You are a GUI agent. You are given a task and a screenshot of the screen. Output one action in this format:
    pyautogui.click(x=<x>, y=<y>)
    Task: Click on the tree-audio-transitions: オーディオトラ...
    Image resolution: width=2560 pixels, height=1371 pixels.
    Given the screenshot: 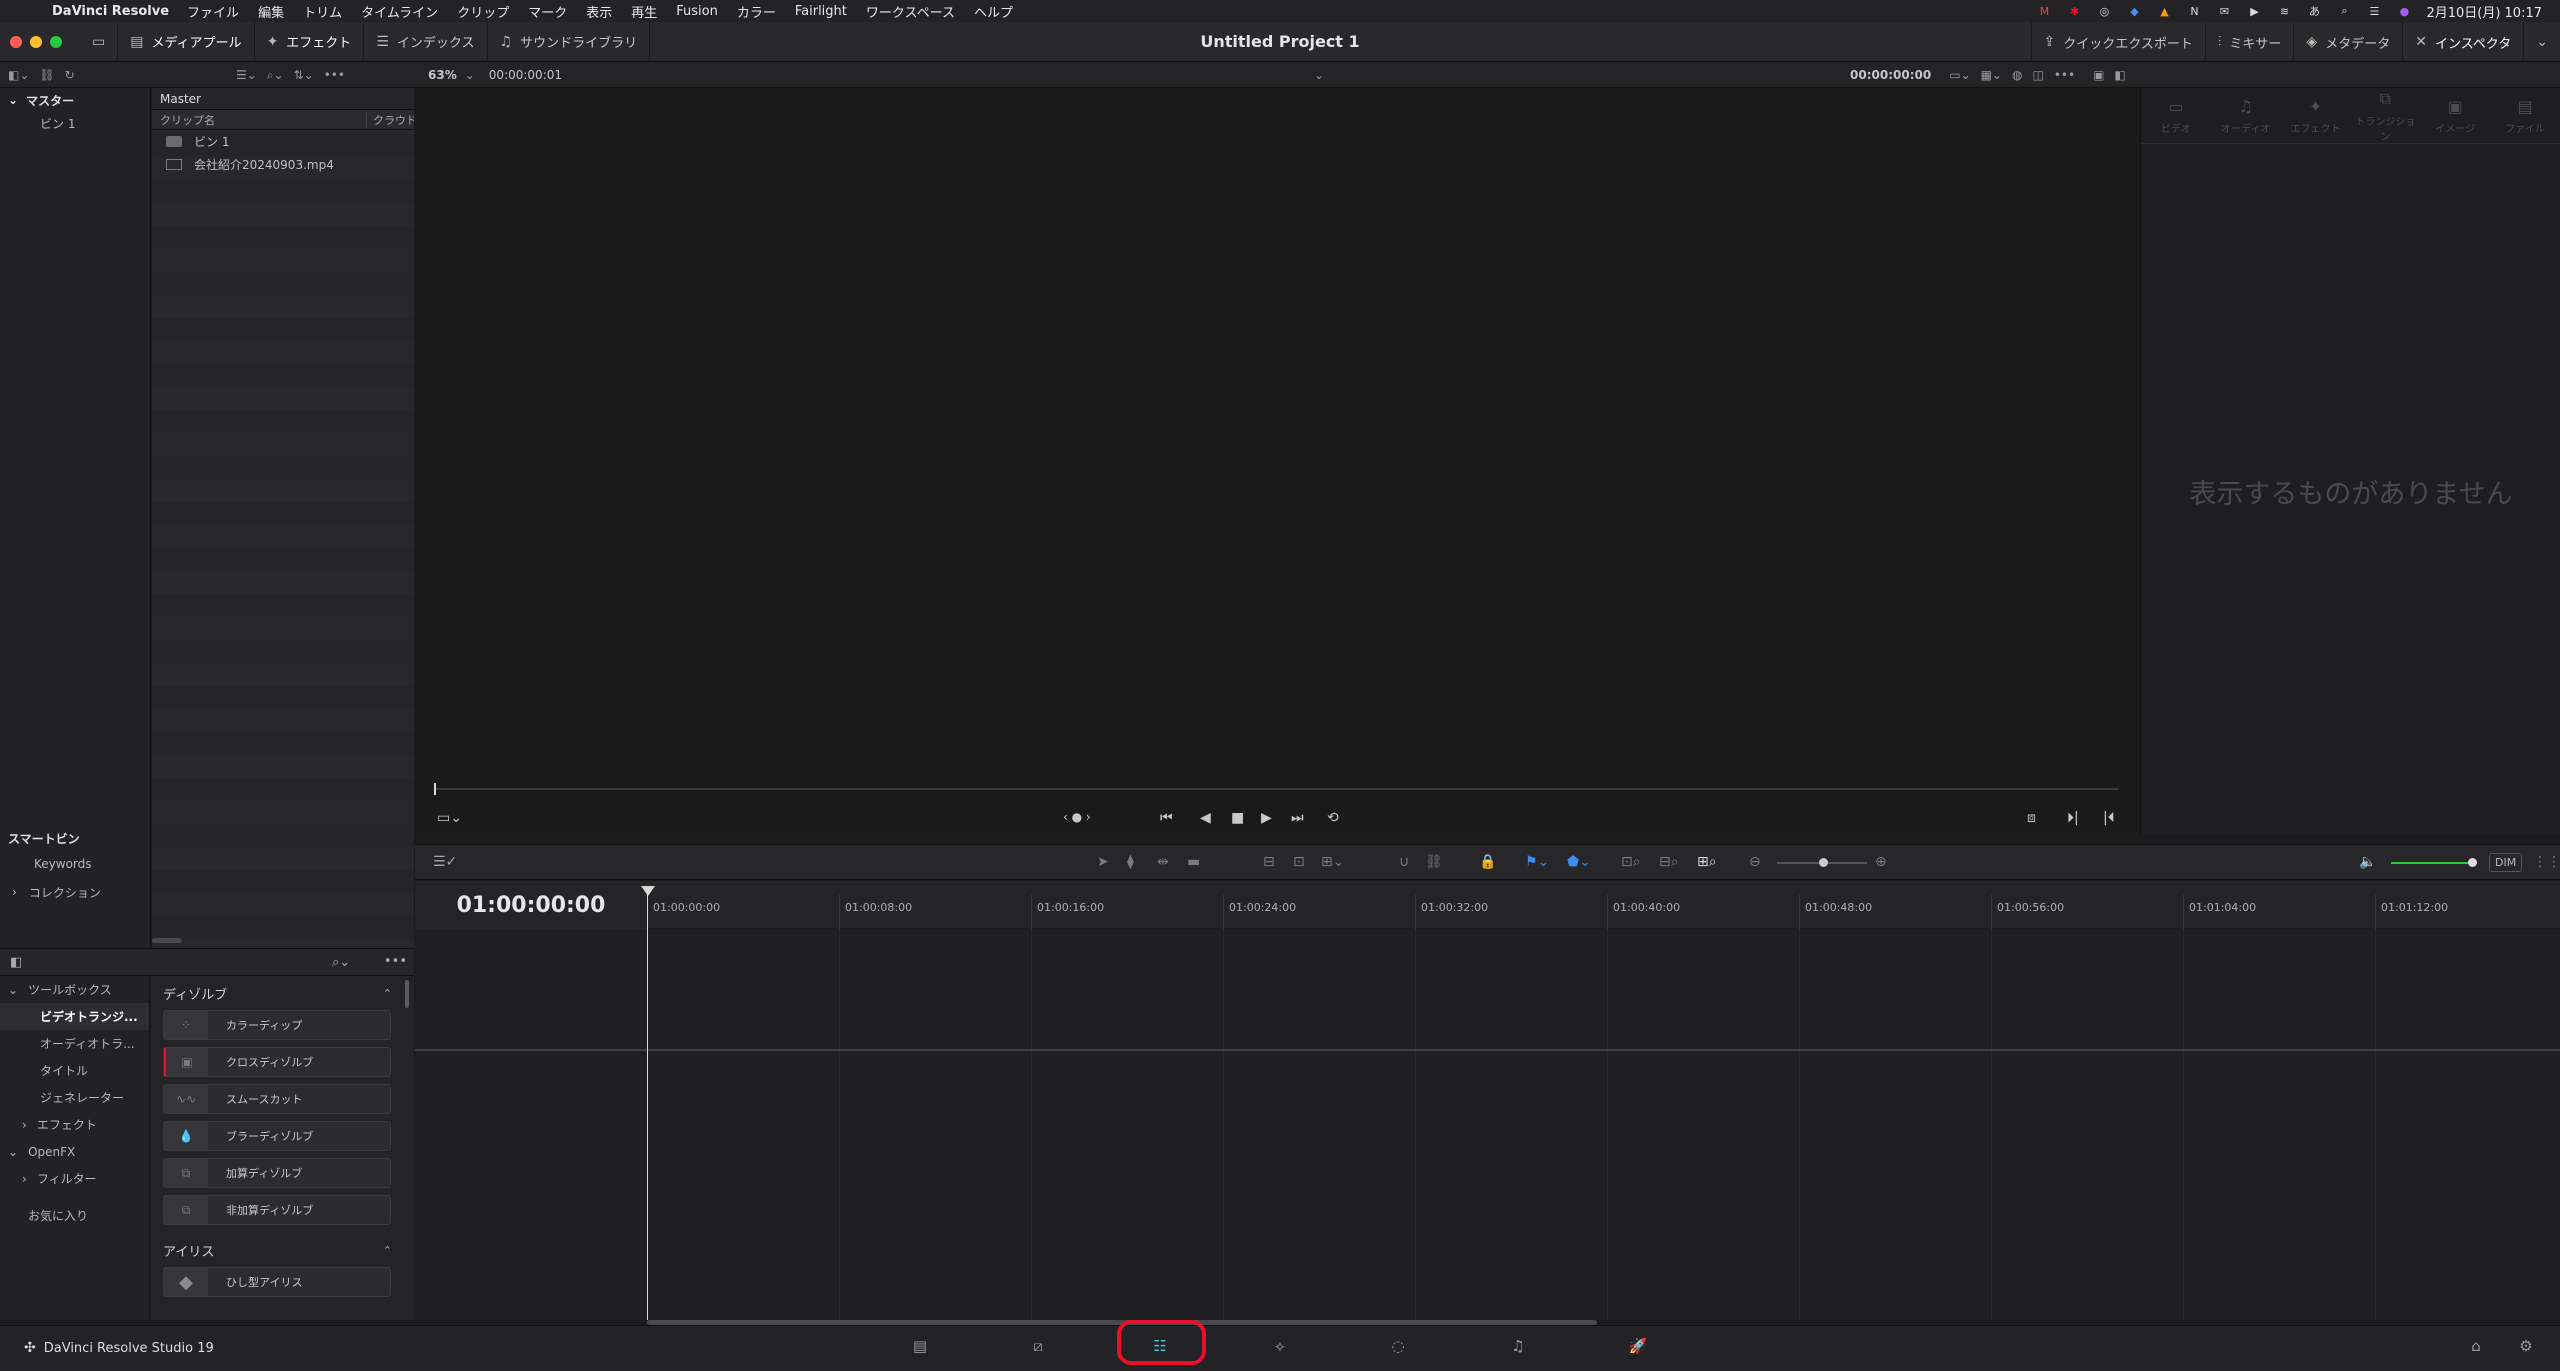 What is the action you would take?
    pyautogui.click(x=74, y=1043)
    